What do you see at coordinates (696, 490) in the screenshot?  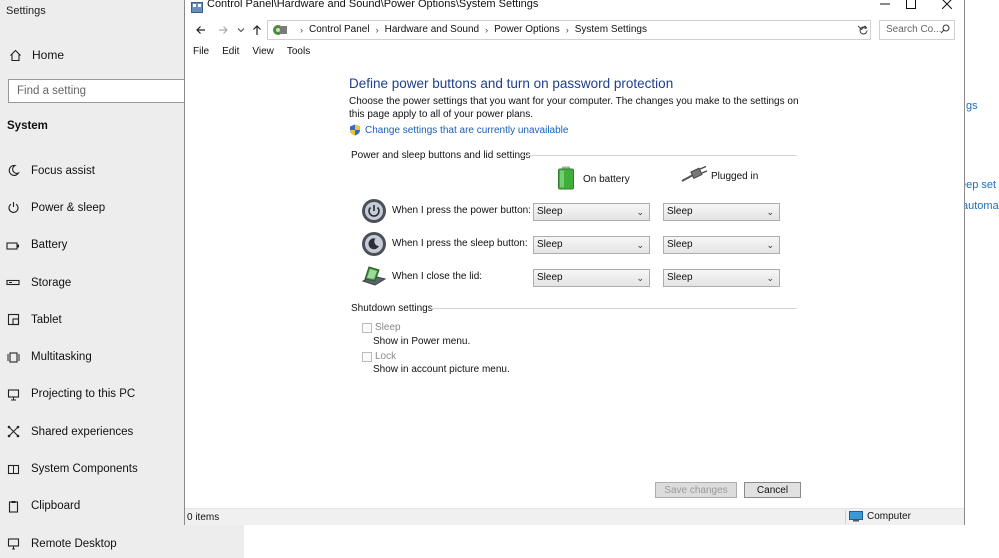 I see `save-changes-button: Save changes` at bounding box center [696, 490].